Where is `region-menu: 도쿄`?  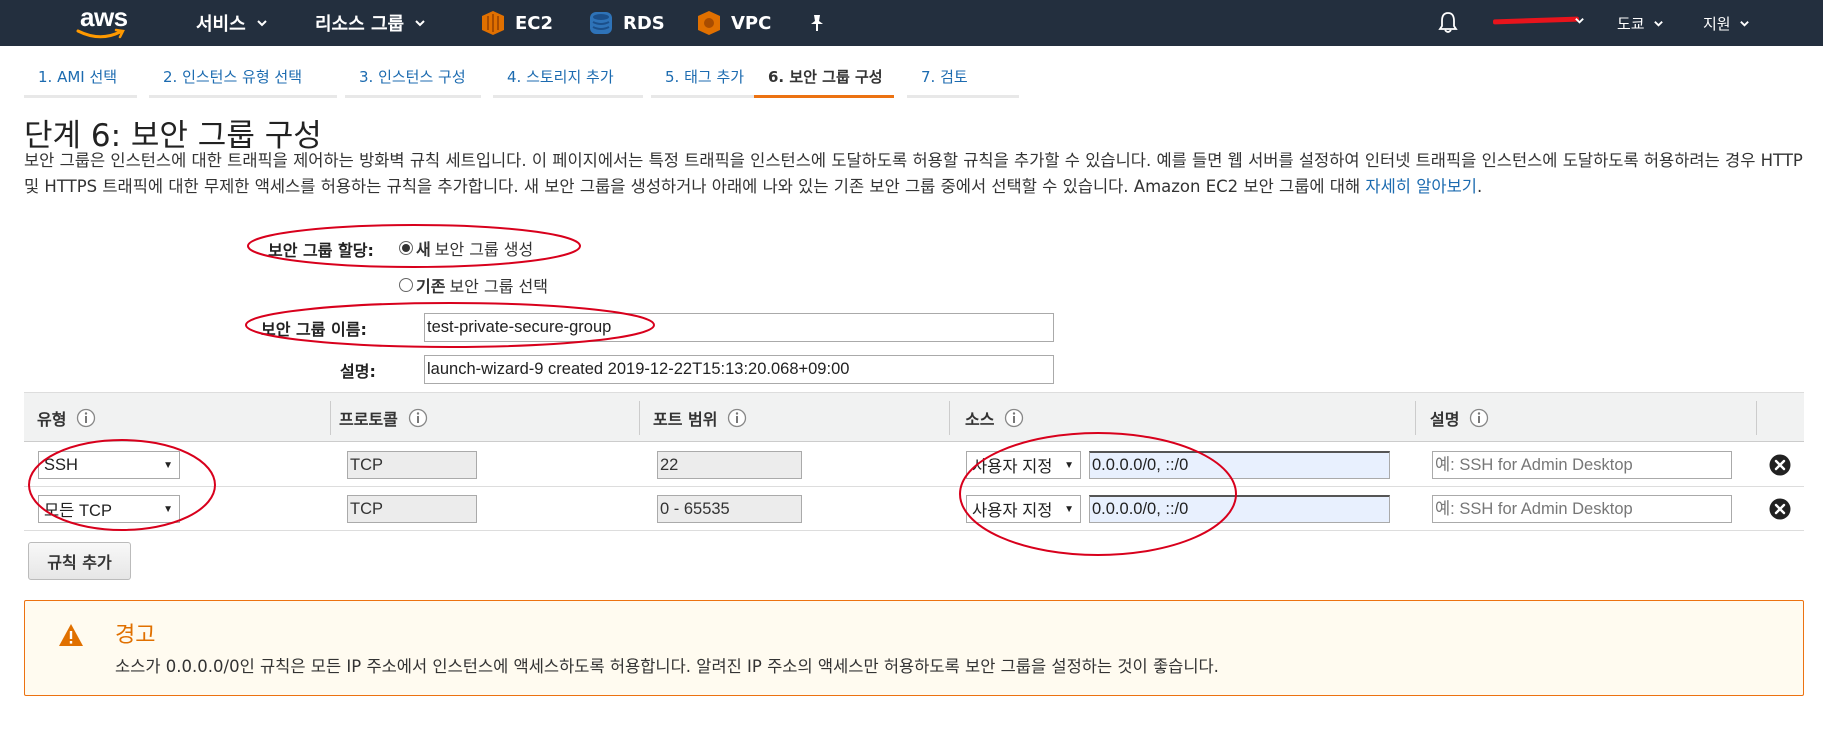
region-menu: 도쿄 is located at coordinates (1640, 23).